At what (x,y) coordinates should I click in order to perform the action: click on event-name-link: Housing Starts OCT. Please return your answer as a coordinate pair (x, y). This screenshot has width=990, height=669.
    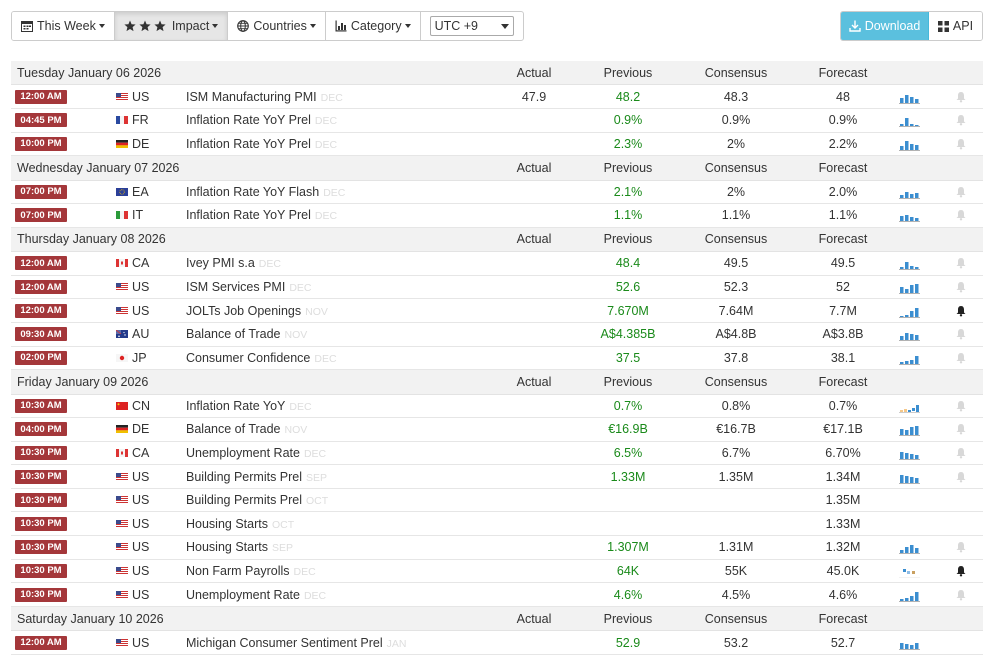
    Looking at the image, I should click on (240, 524).